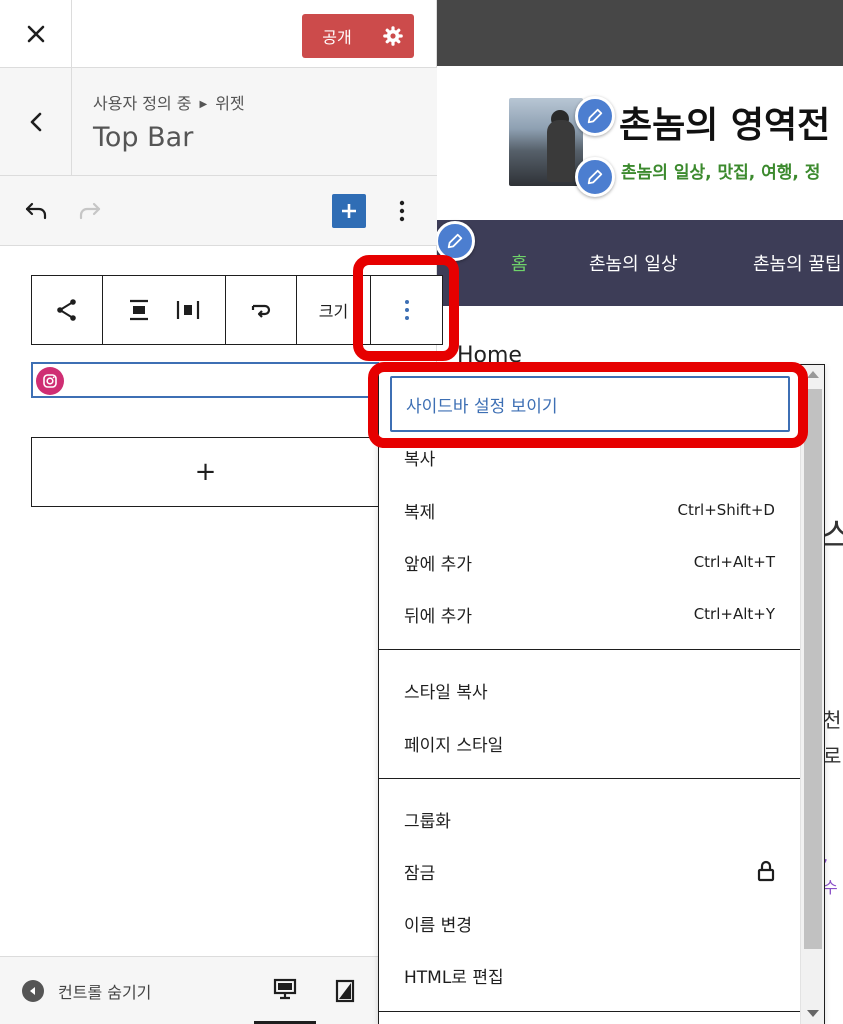 This screenshot has height=1024, width=843. Describe the element at coordinates (218, 211) in the screenshot. I see `widget-editor-toolbar` at that location.